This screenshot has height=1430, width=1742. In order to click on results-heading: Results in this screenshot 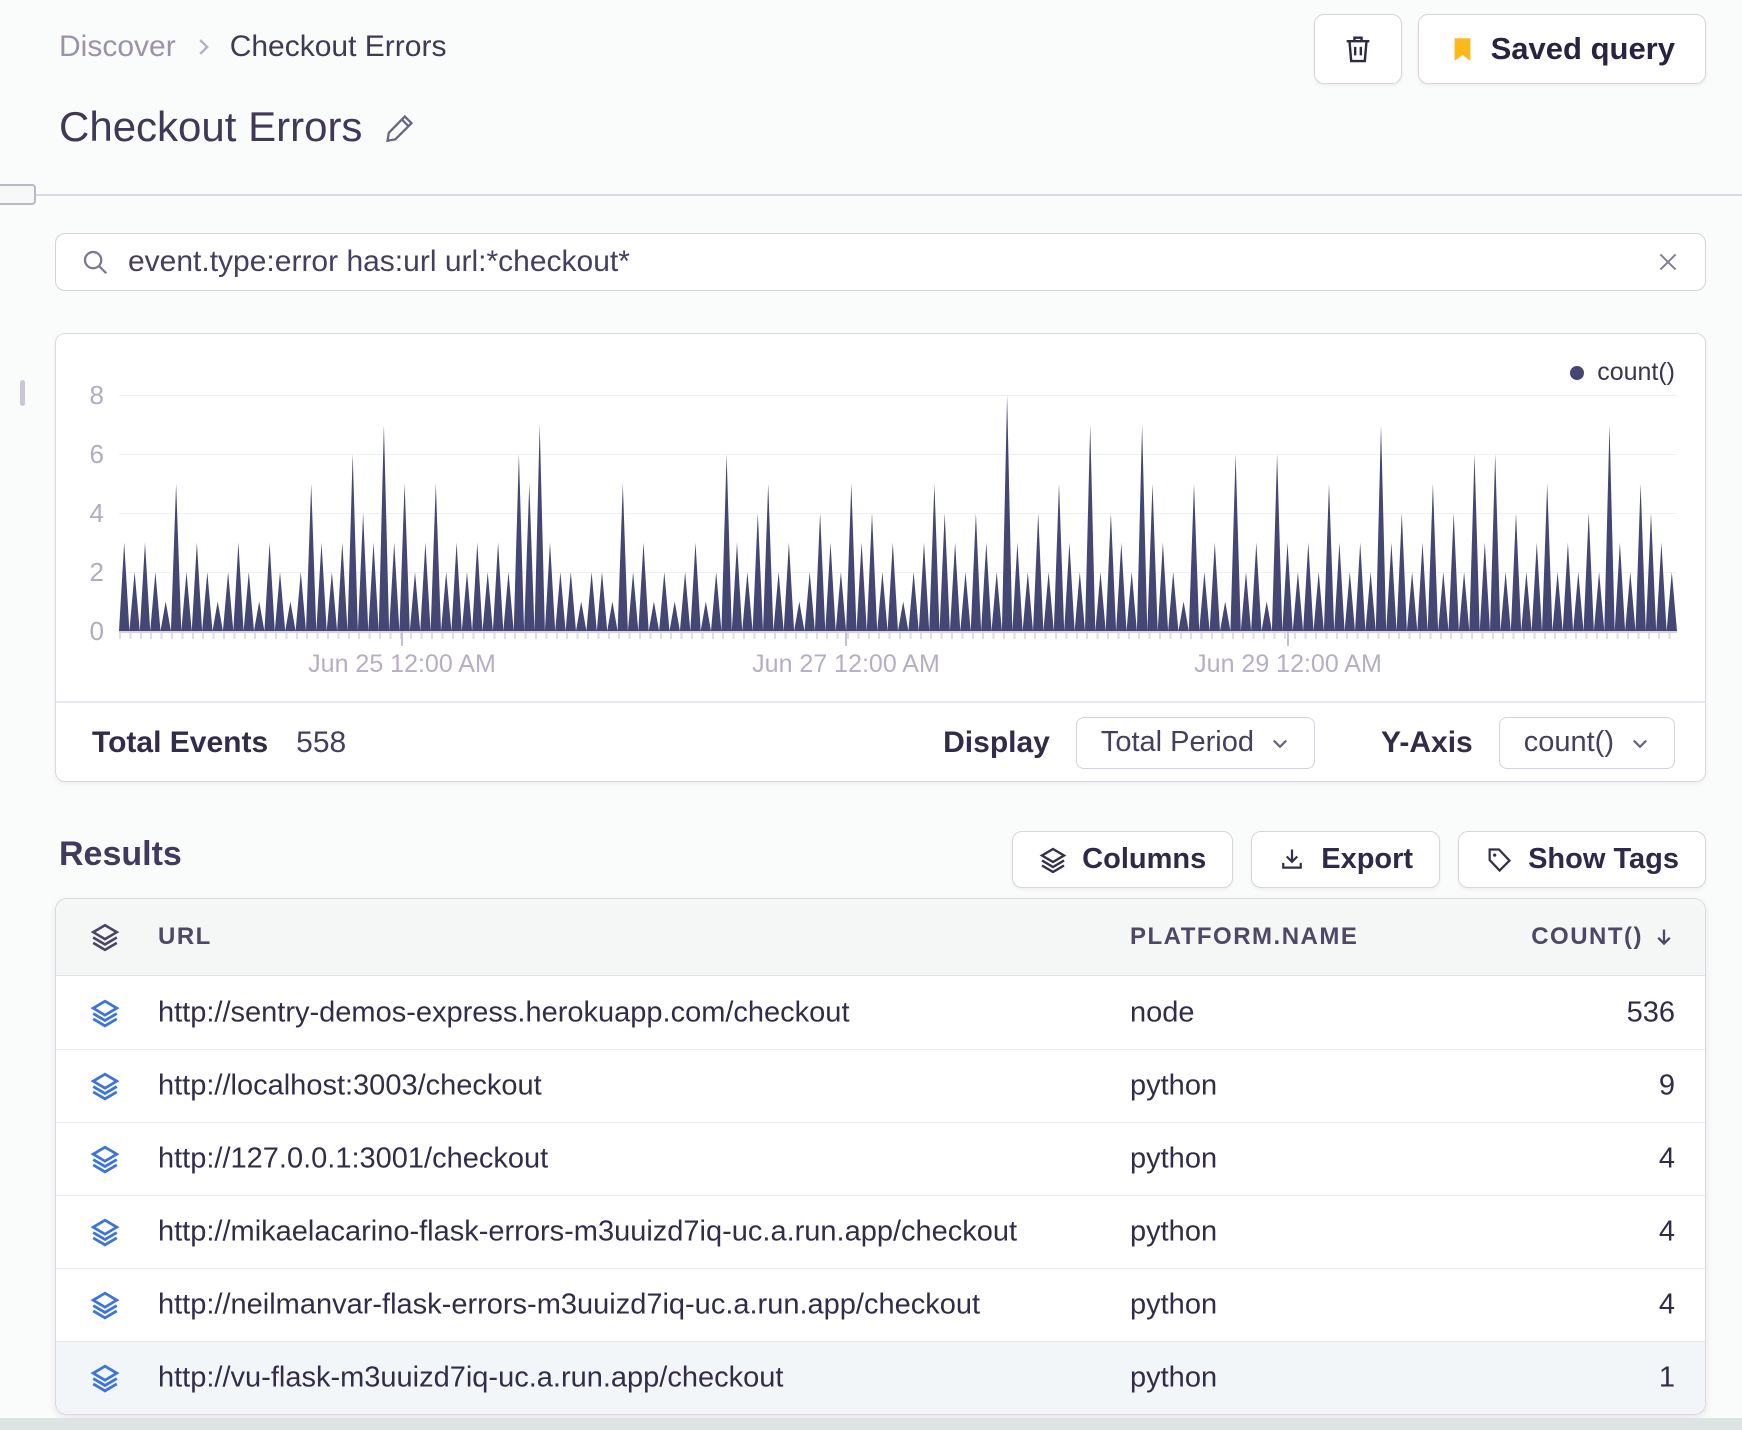, I will do `click(120, 854)`.